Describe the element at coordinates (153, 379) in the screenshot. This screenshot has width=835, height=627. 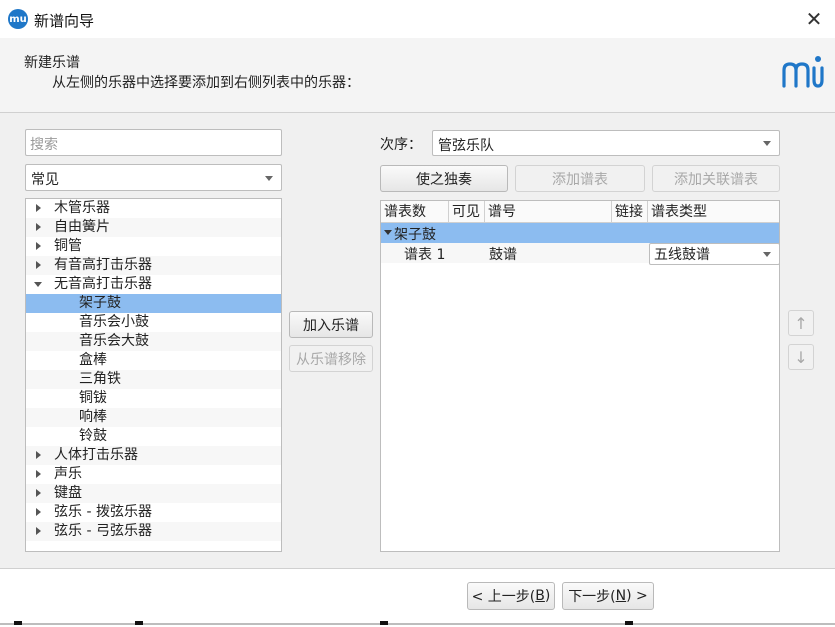
I see `instrument-item: 三角铁` at that location.